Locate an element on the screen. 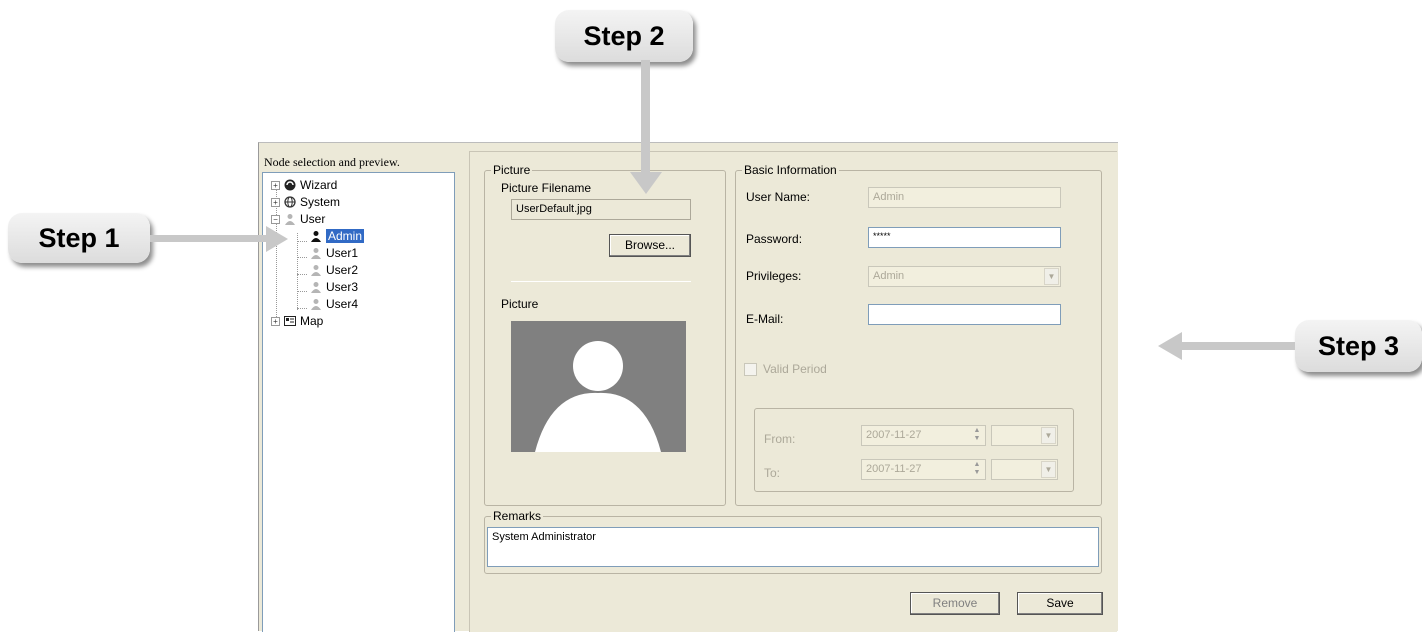  tree-node-admin: Admin is located at coordinates (337, 236).